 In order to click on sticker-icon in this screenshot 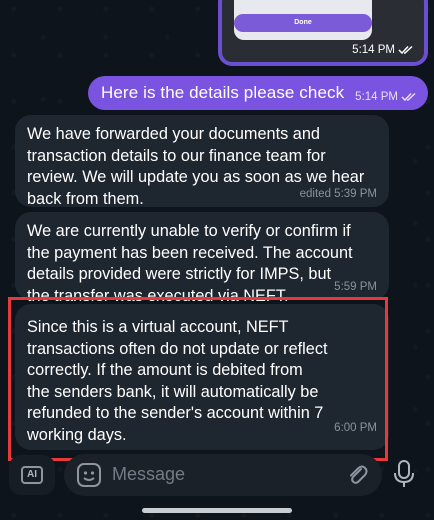, I will do `click(89, 475)`.